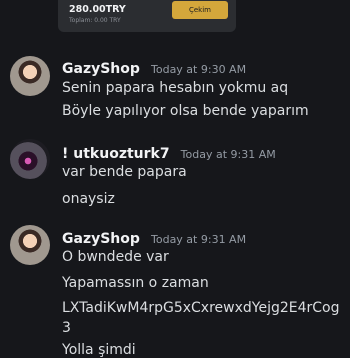  What do you see at coordinates (66, 328) in the screenshot?
I see `message-text: 3` at bounding box center [66, 328].